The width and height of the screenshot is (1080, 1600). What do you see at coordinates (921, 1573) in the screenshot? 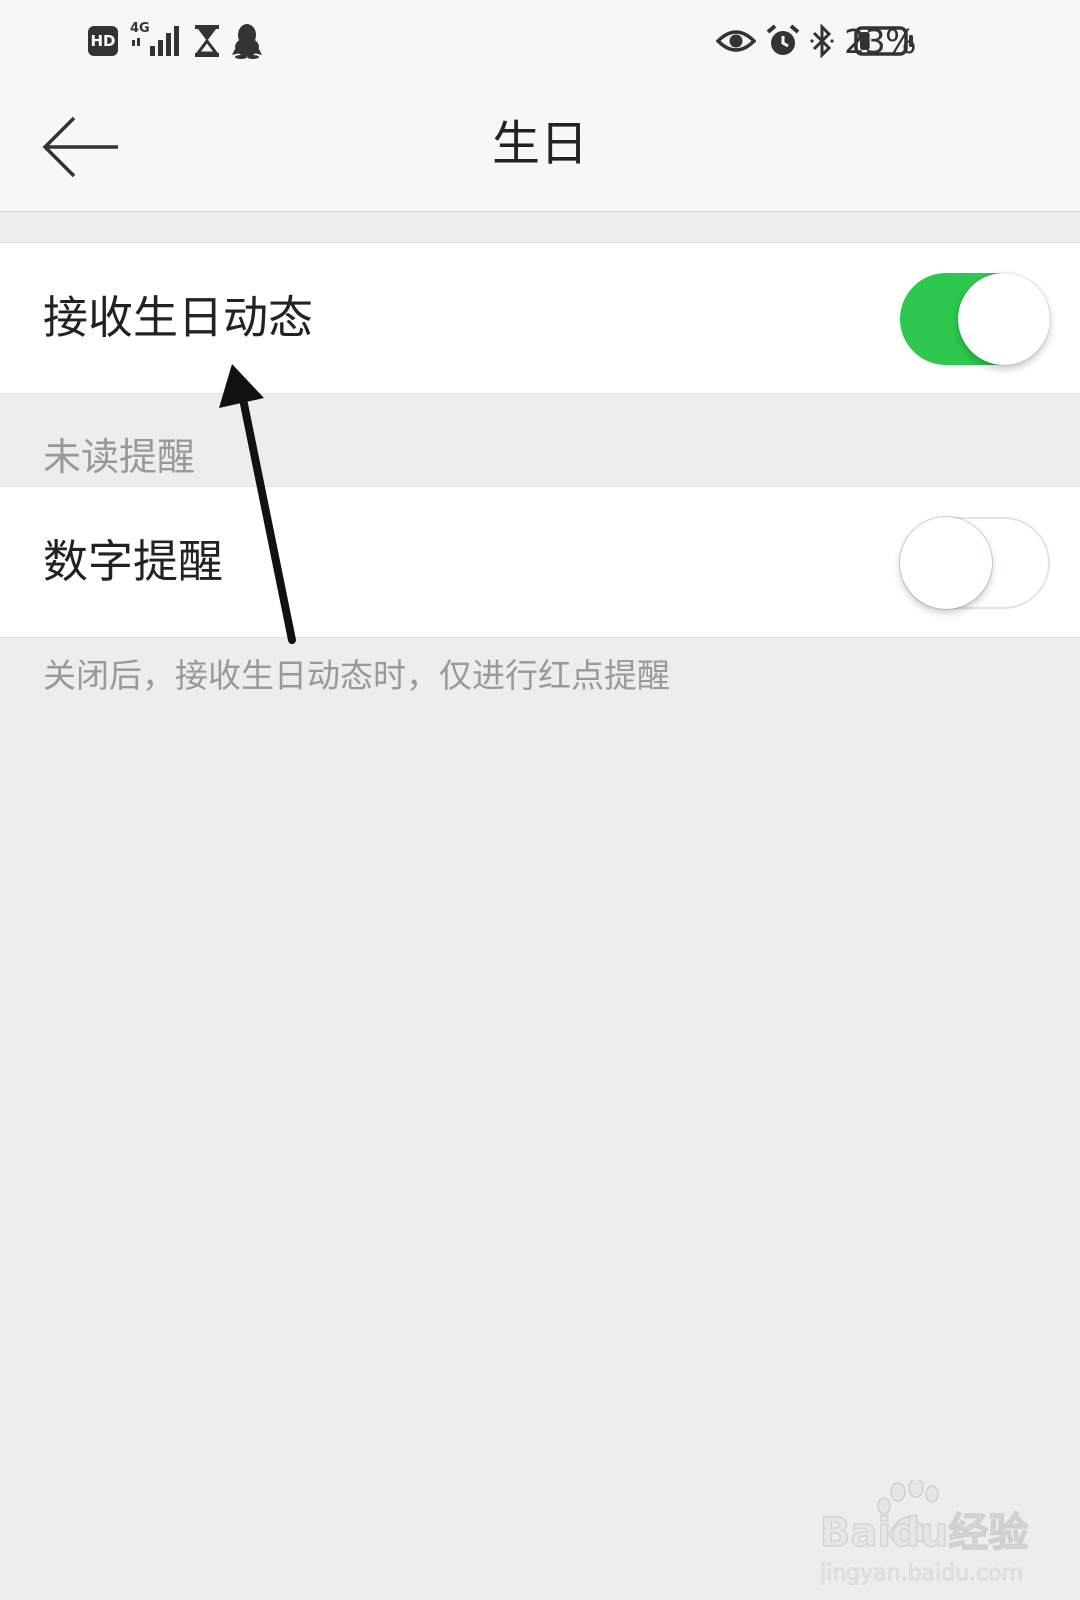
I see `watermark-url: jingyan.baidu.com` at bounding box center [921, 1573].